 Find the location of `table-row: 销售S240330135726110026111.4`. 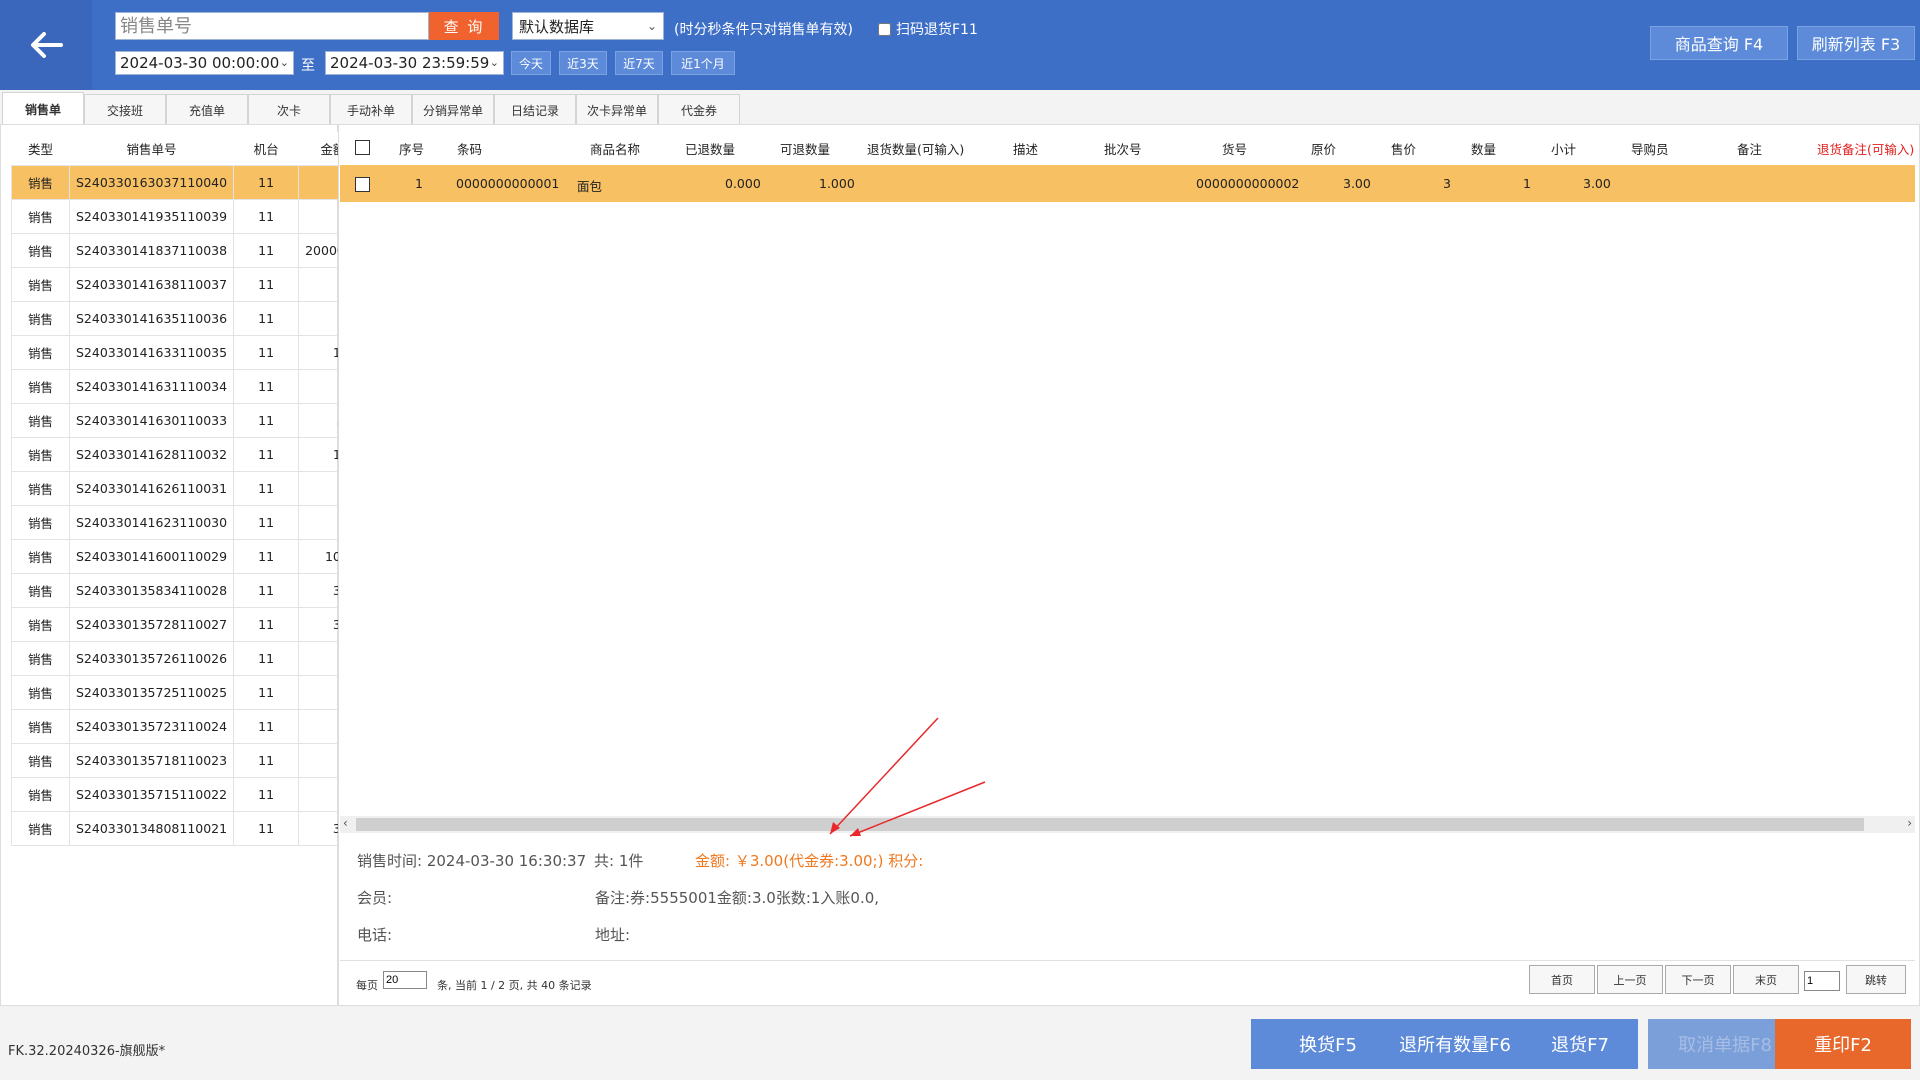

table-row: 销售S240330135726110026111.4 is located at coordinates (189, 658).